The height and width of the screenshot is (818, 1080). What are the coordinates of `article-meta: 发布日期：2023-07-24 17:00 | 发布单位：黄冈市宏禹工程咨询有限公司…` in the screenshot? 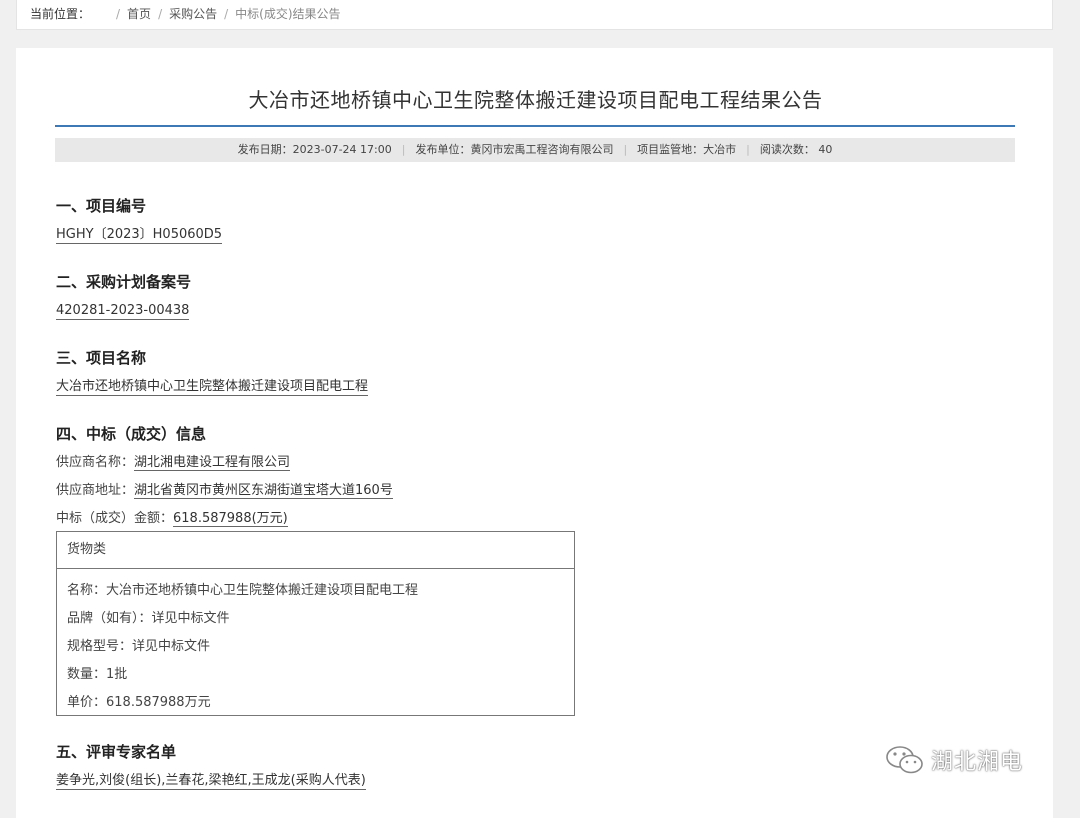 It's located at (535, 150).